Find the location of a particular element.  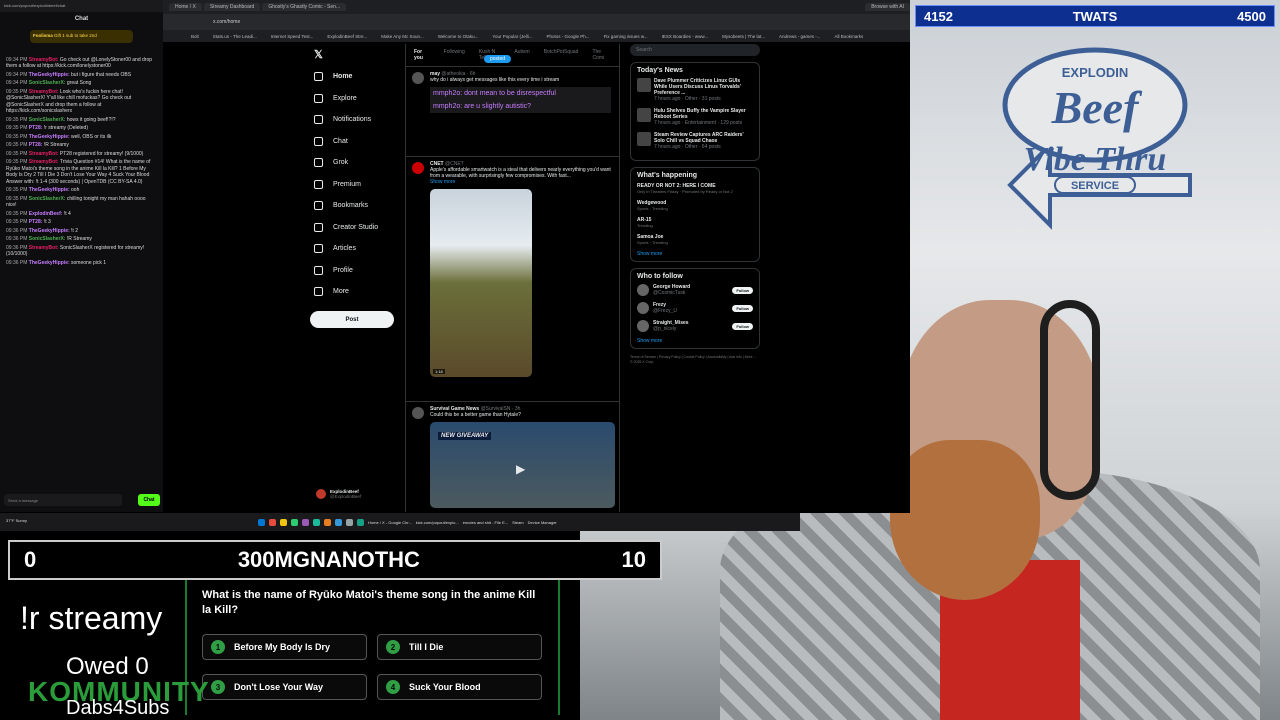

tab-home-x: Home / X is located at coordinates (185, 7).